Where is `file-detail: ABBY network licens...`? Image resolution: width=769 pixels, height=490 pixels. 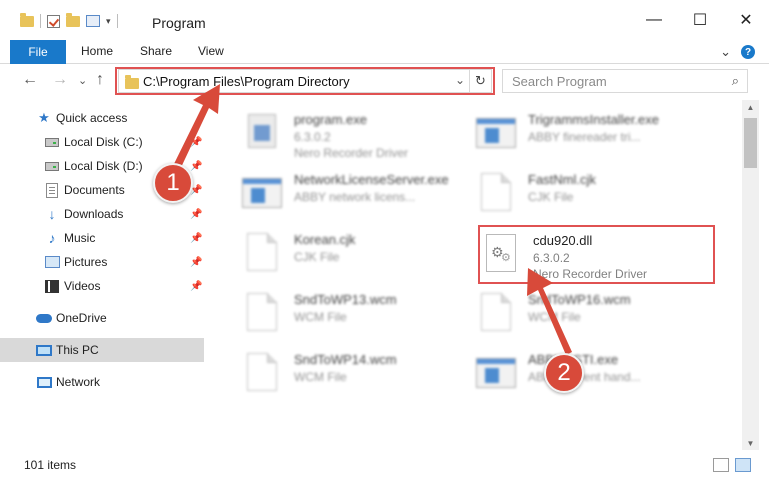
file-detail: ABBY network licens... is located at coordinates (355, 197).